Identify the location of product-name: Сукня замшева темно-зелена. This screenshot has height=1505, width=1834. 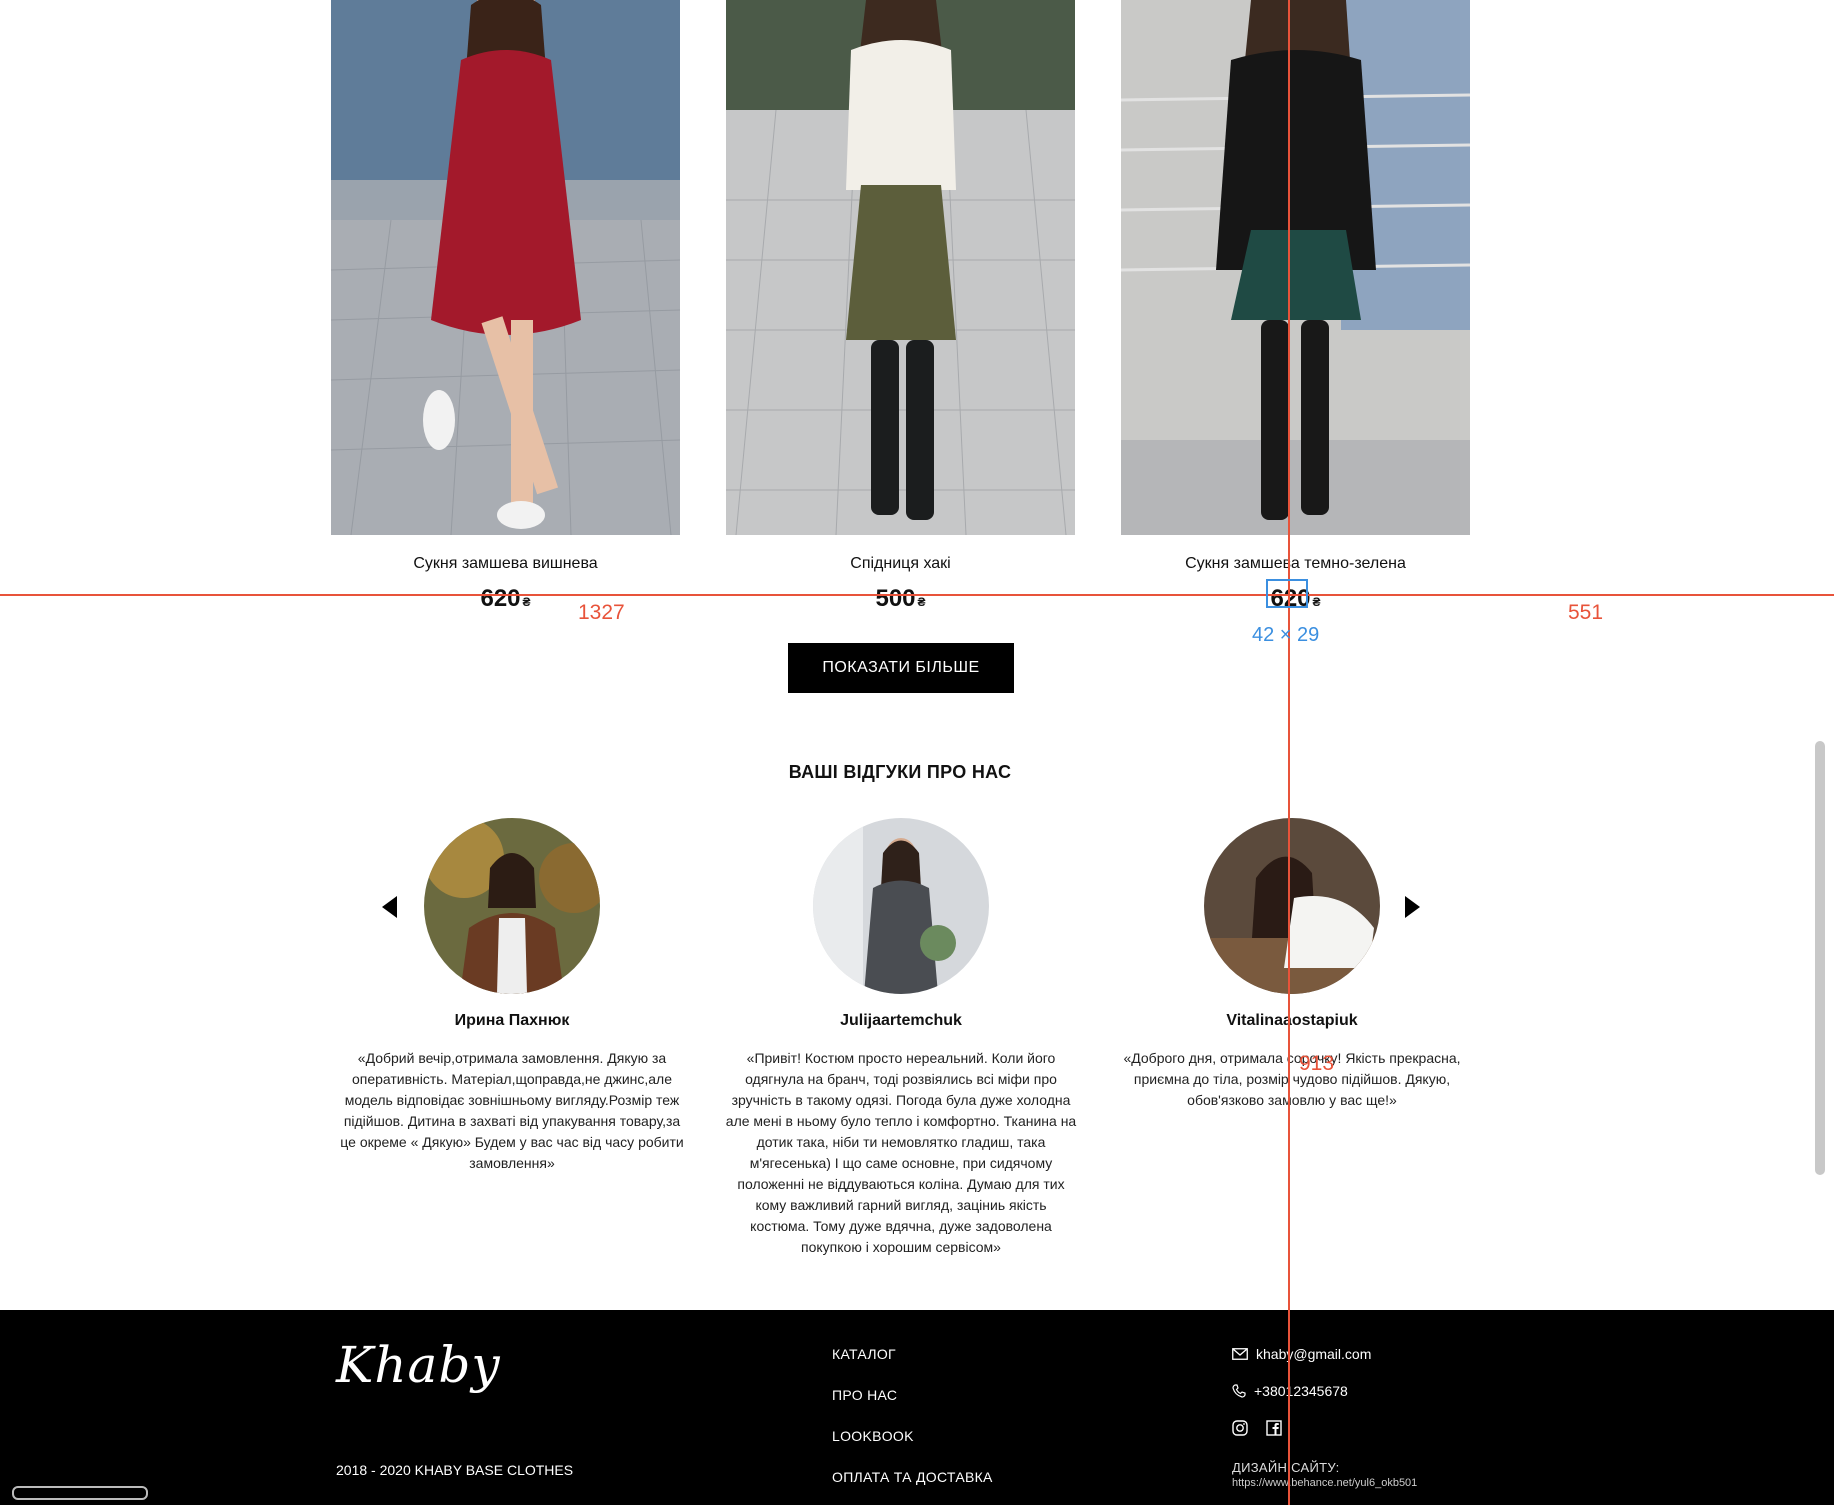
(1295, 564).